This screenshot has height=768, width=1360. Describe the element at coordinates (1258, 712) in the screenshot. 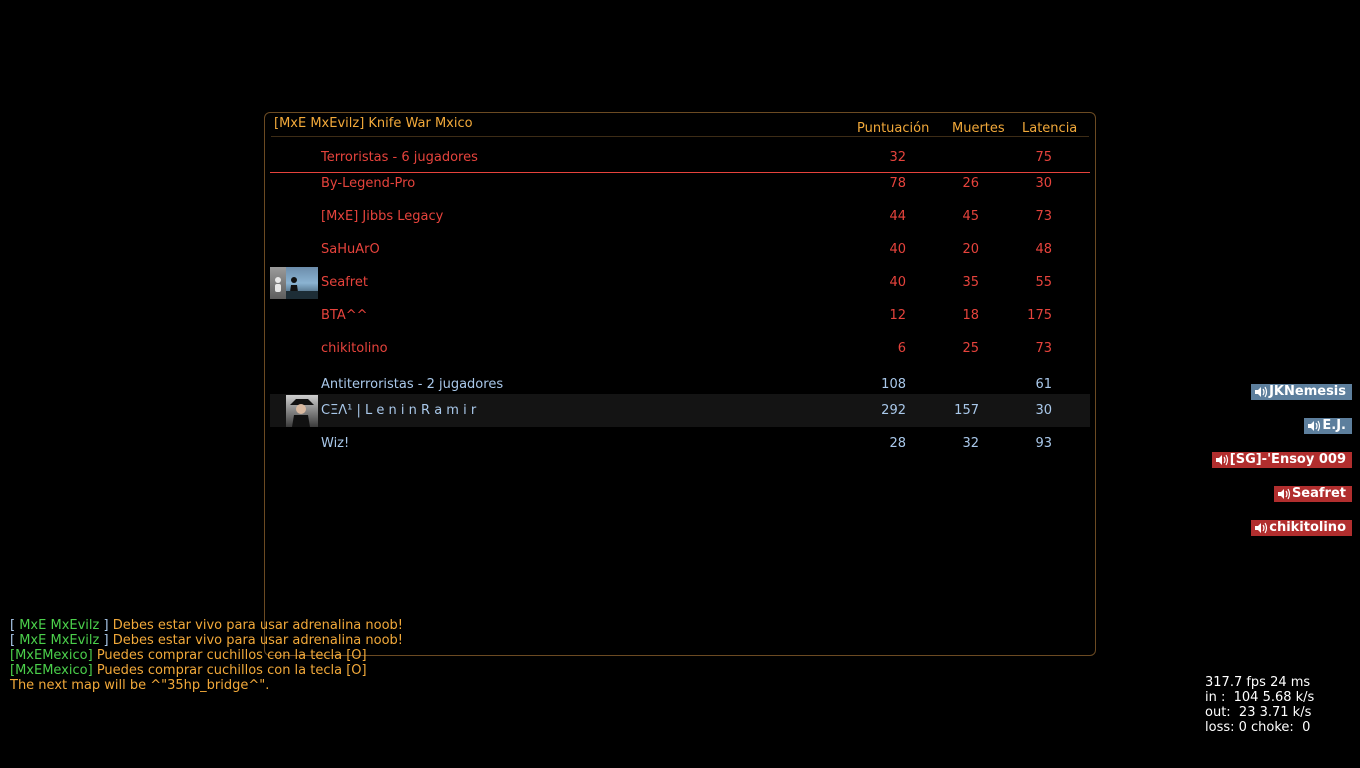

I see `netgraph-line: out: 23 3.71 k/s` at that location.